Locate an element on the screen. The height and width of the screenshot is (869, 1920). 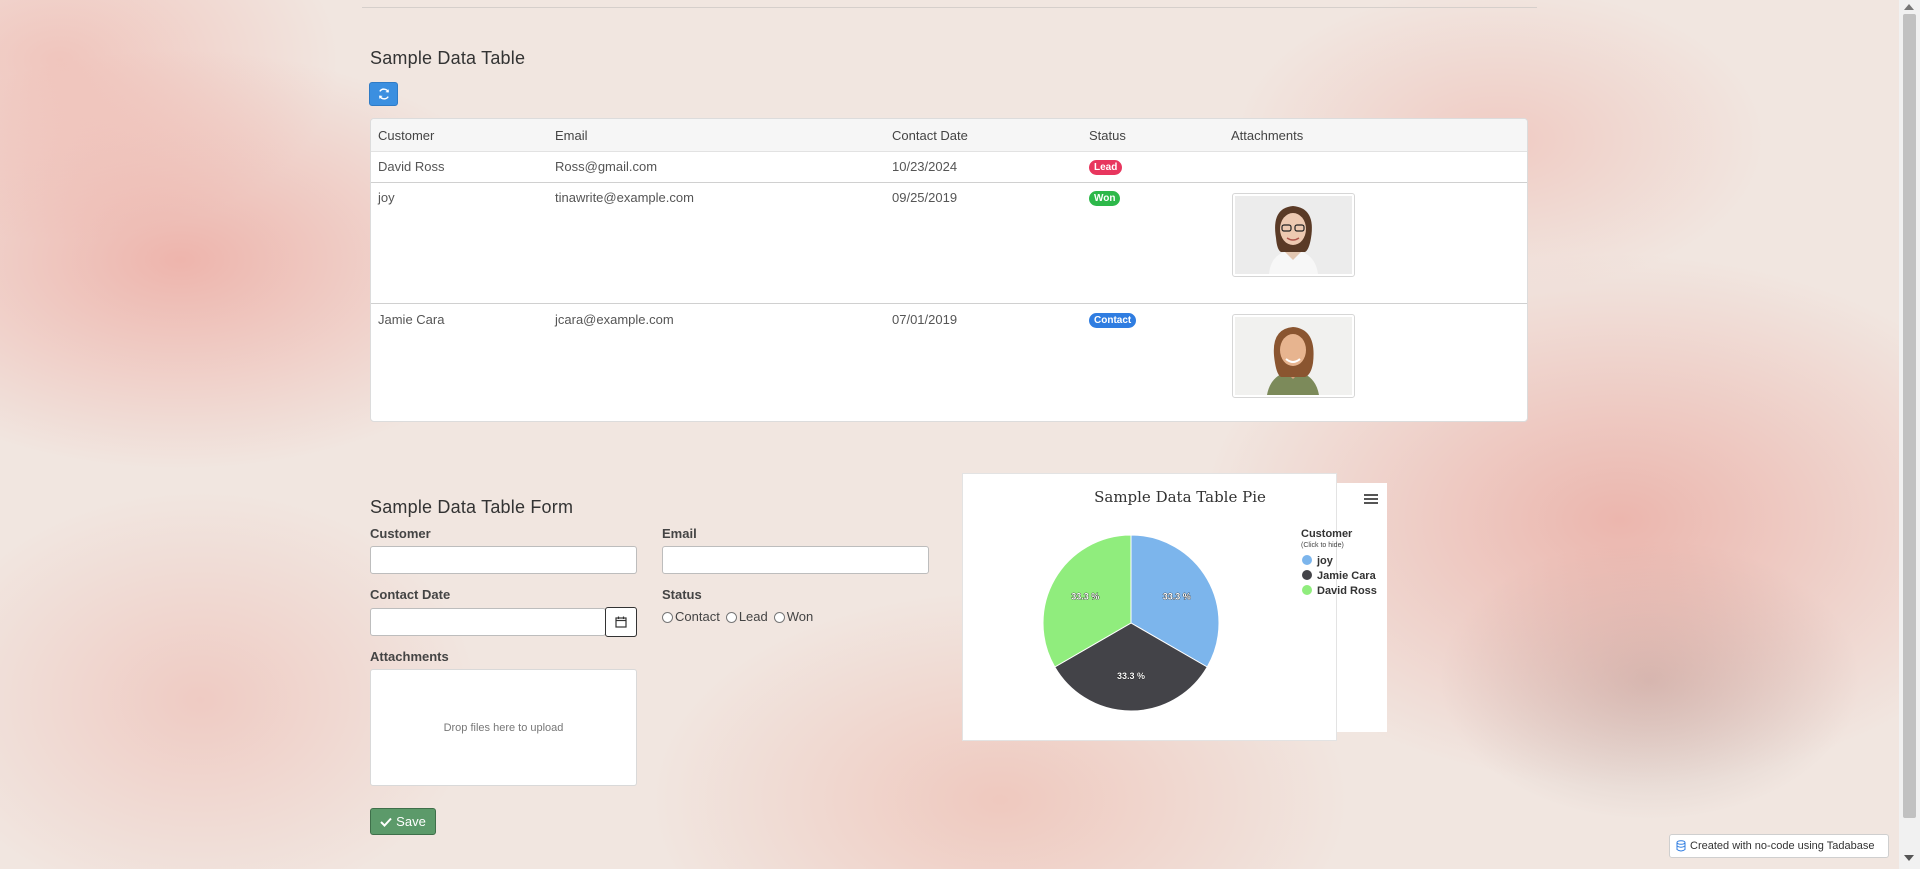
email-label: Email is located at coordinates (679, 533).